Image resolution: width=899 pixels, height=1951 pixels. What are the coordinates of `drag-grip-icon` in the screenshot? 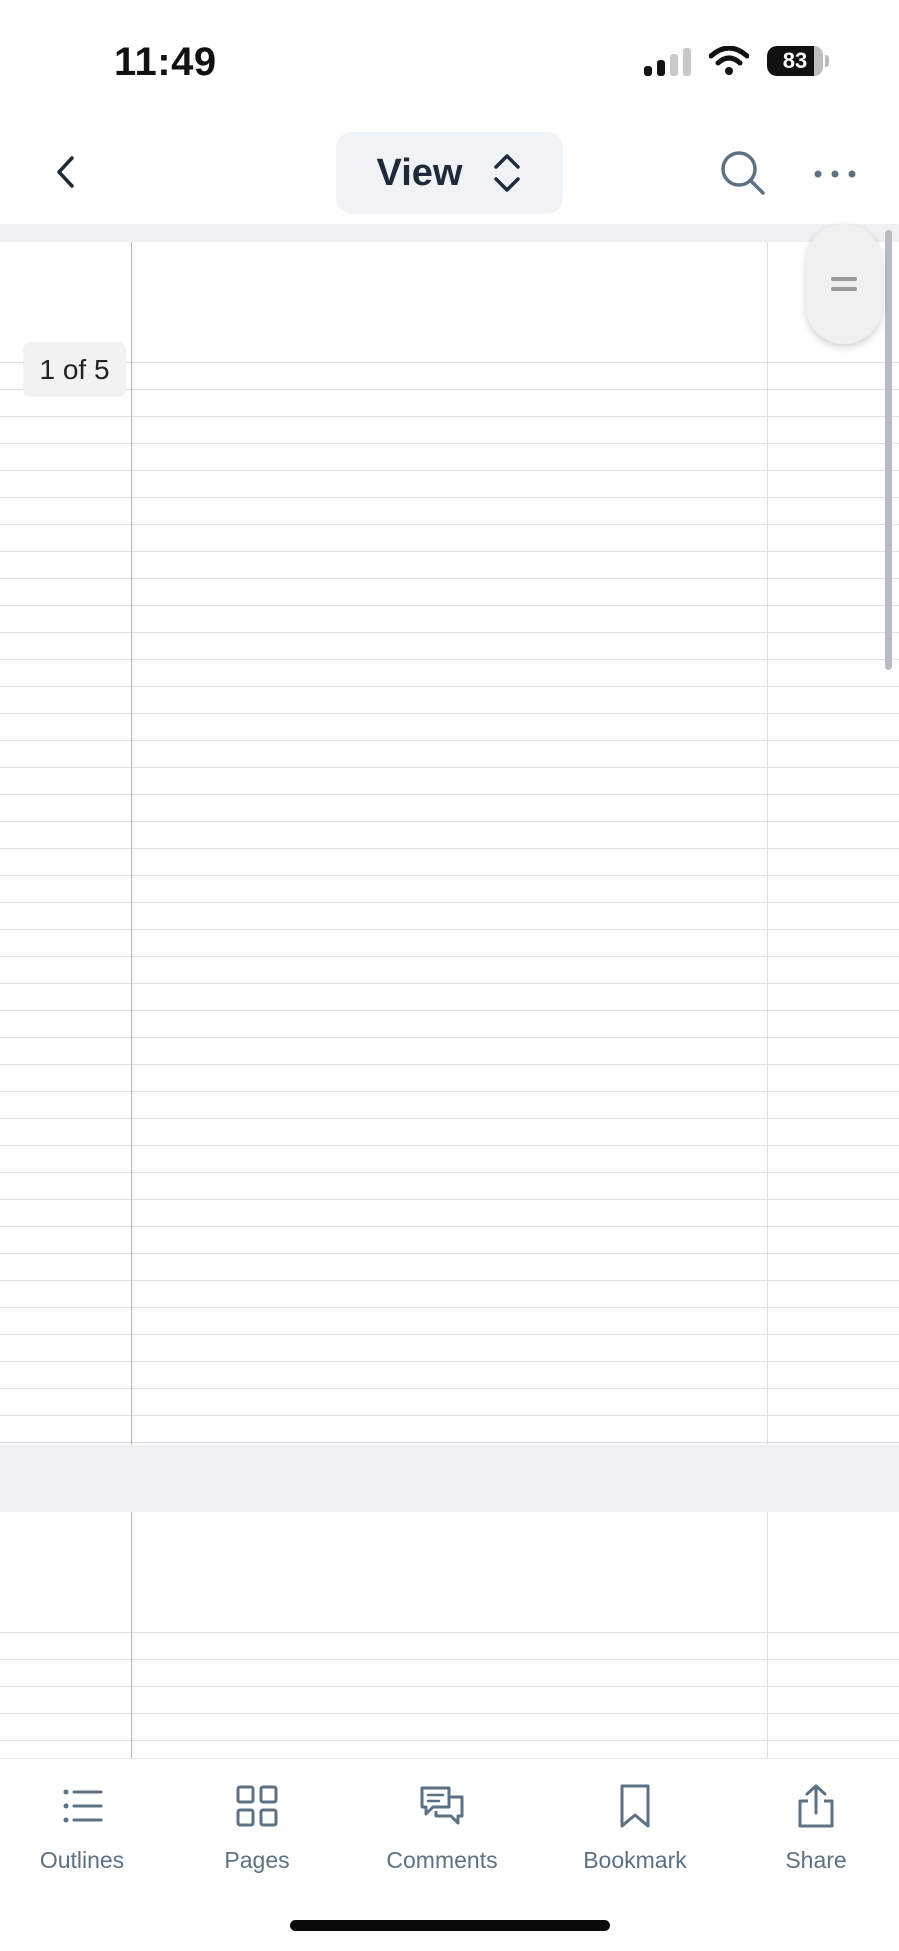 It's located at (844, 284).